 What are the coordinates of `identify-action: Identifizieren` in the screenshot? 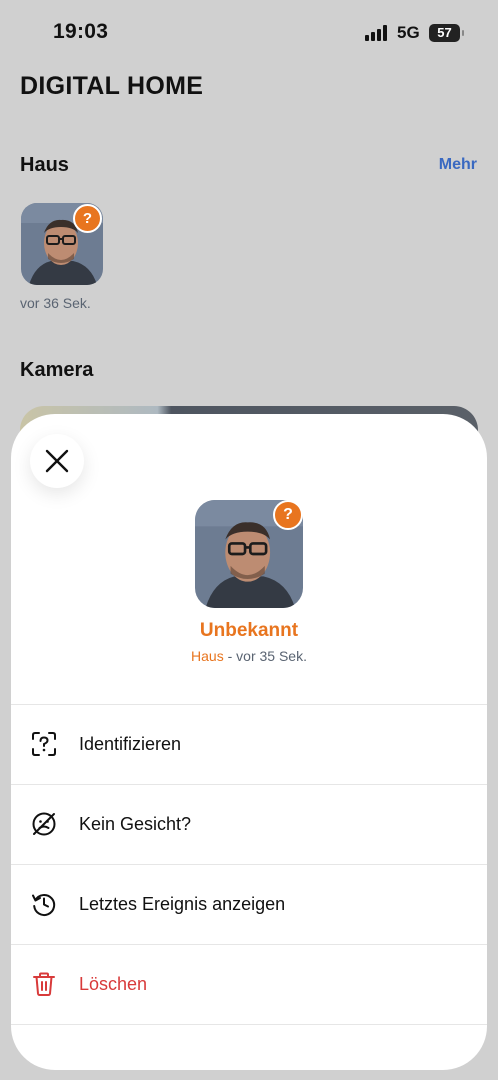 It's located at (249, 744).